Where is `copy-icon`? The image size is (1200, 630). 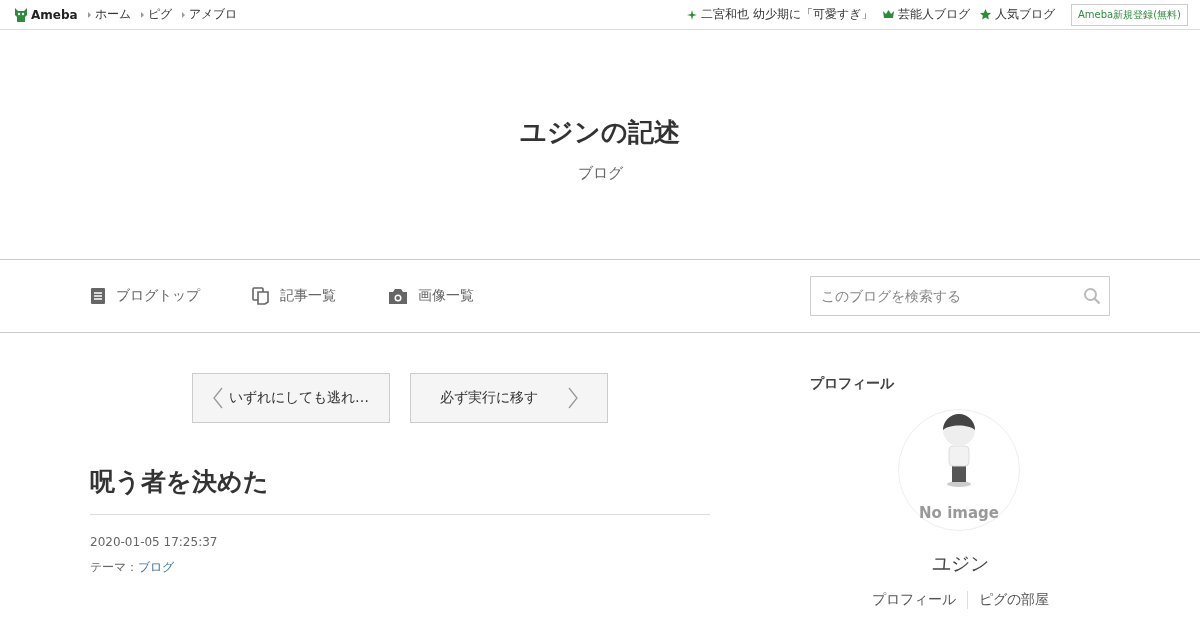
copy-icon is located at coordinates (261, 296).